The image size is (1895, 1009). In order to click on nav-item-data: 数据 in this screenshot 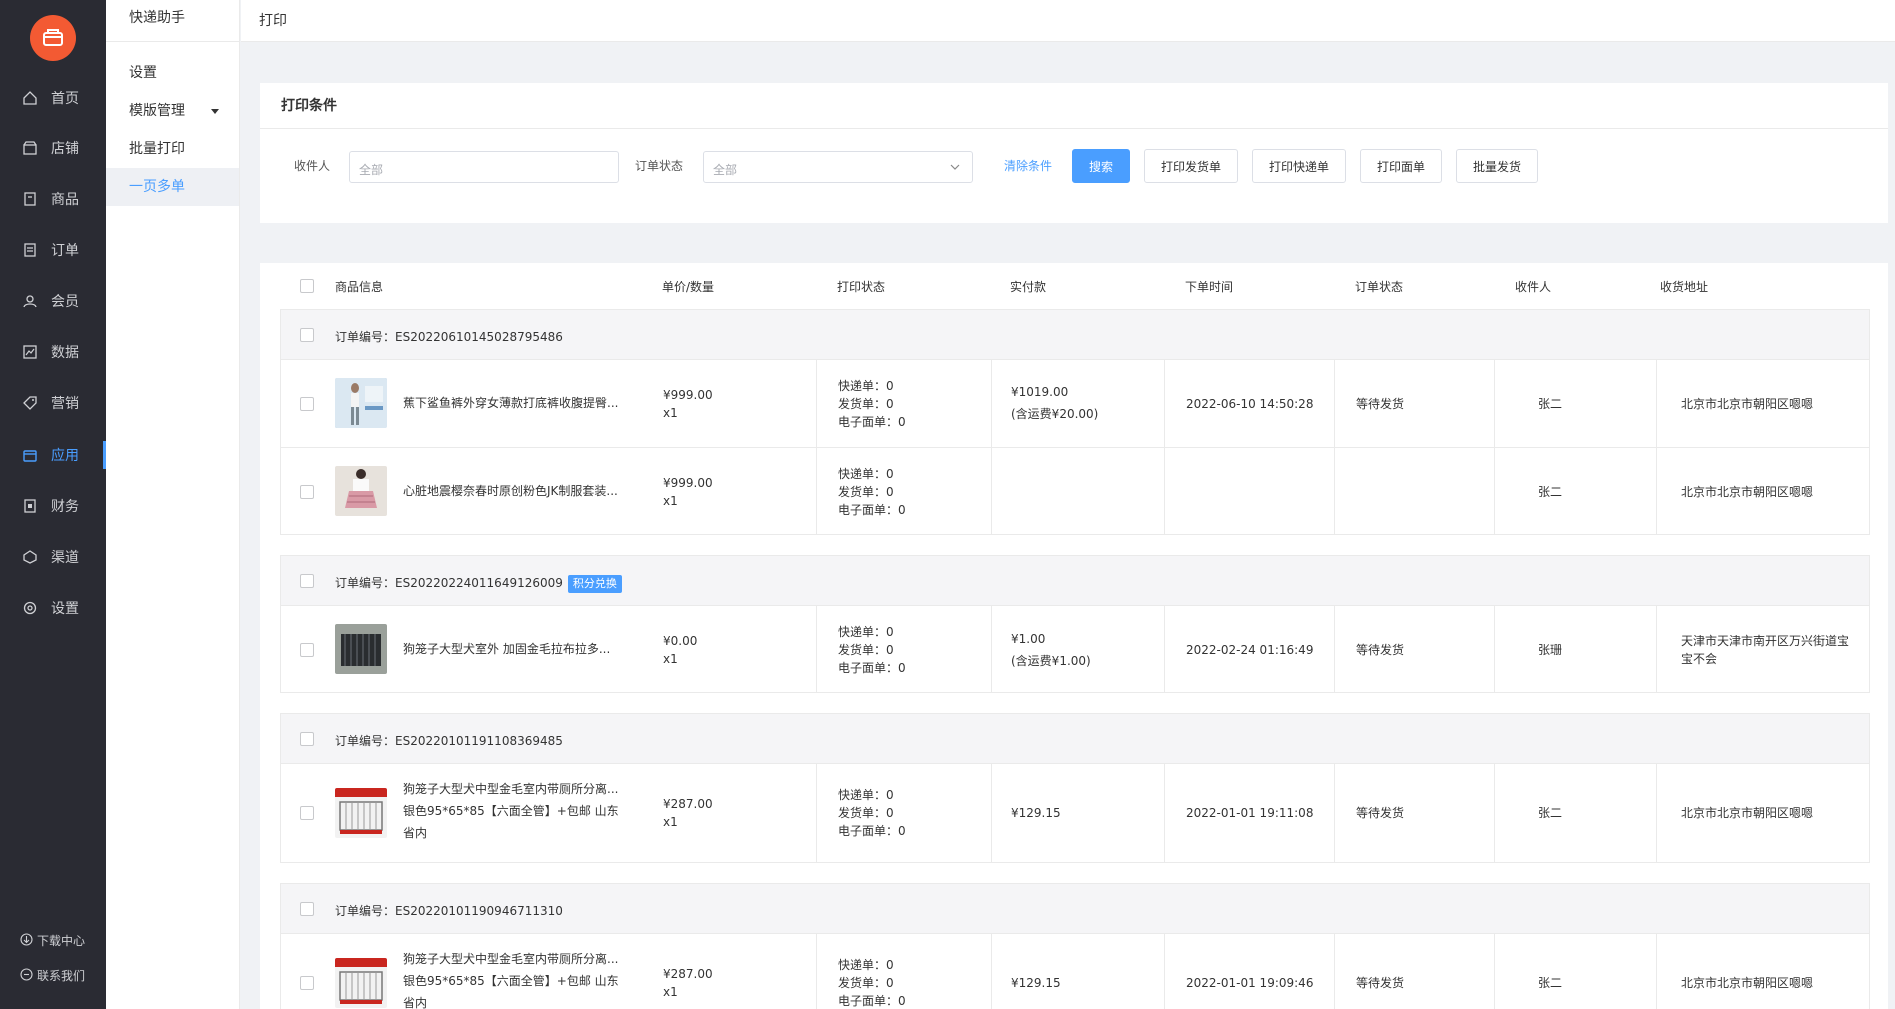, I will do `click(53, 352)`.